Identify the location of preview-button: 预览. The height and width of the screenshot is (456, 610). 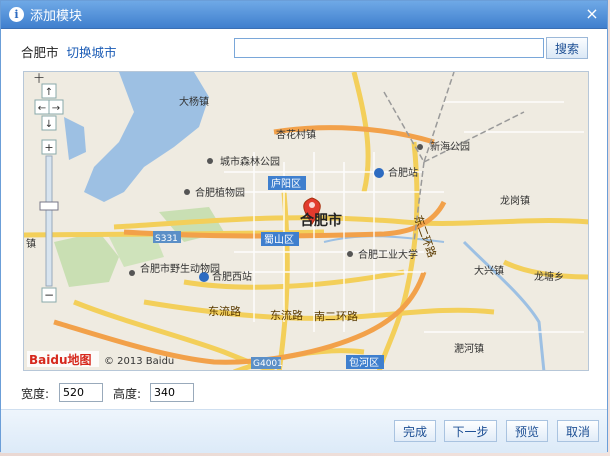
(527, 431).